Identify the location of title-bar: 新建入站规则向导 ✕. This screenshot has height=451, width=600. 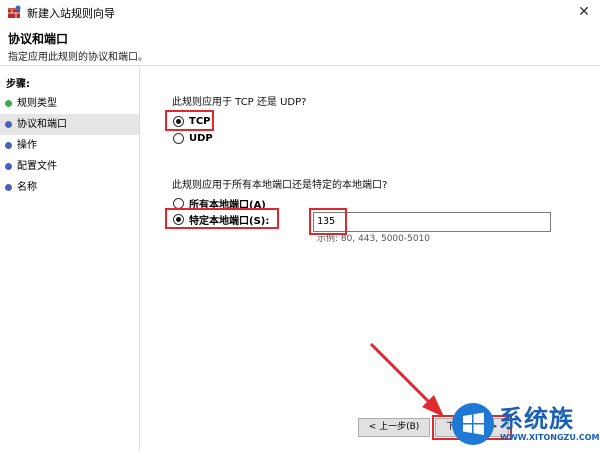
(300, 12).